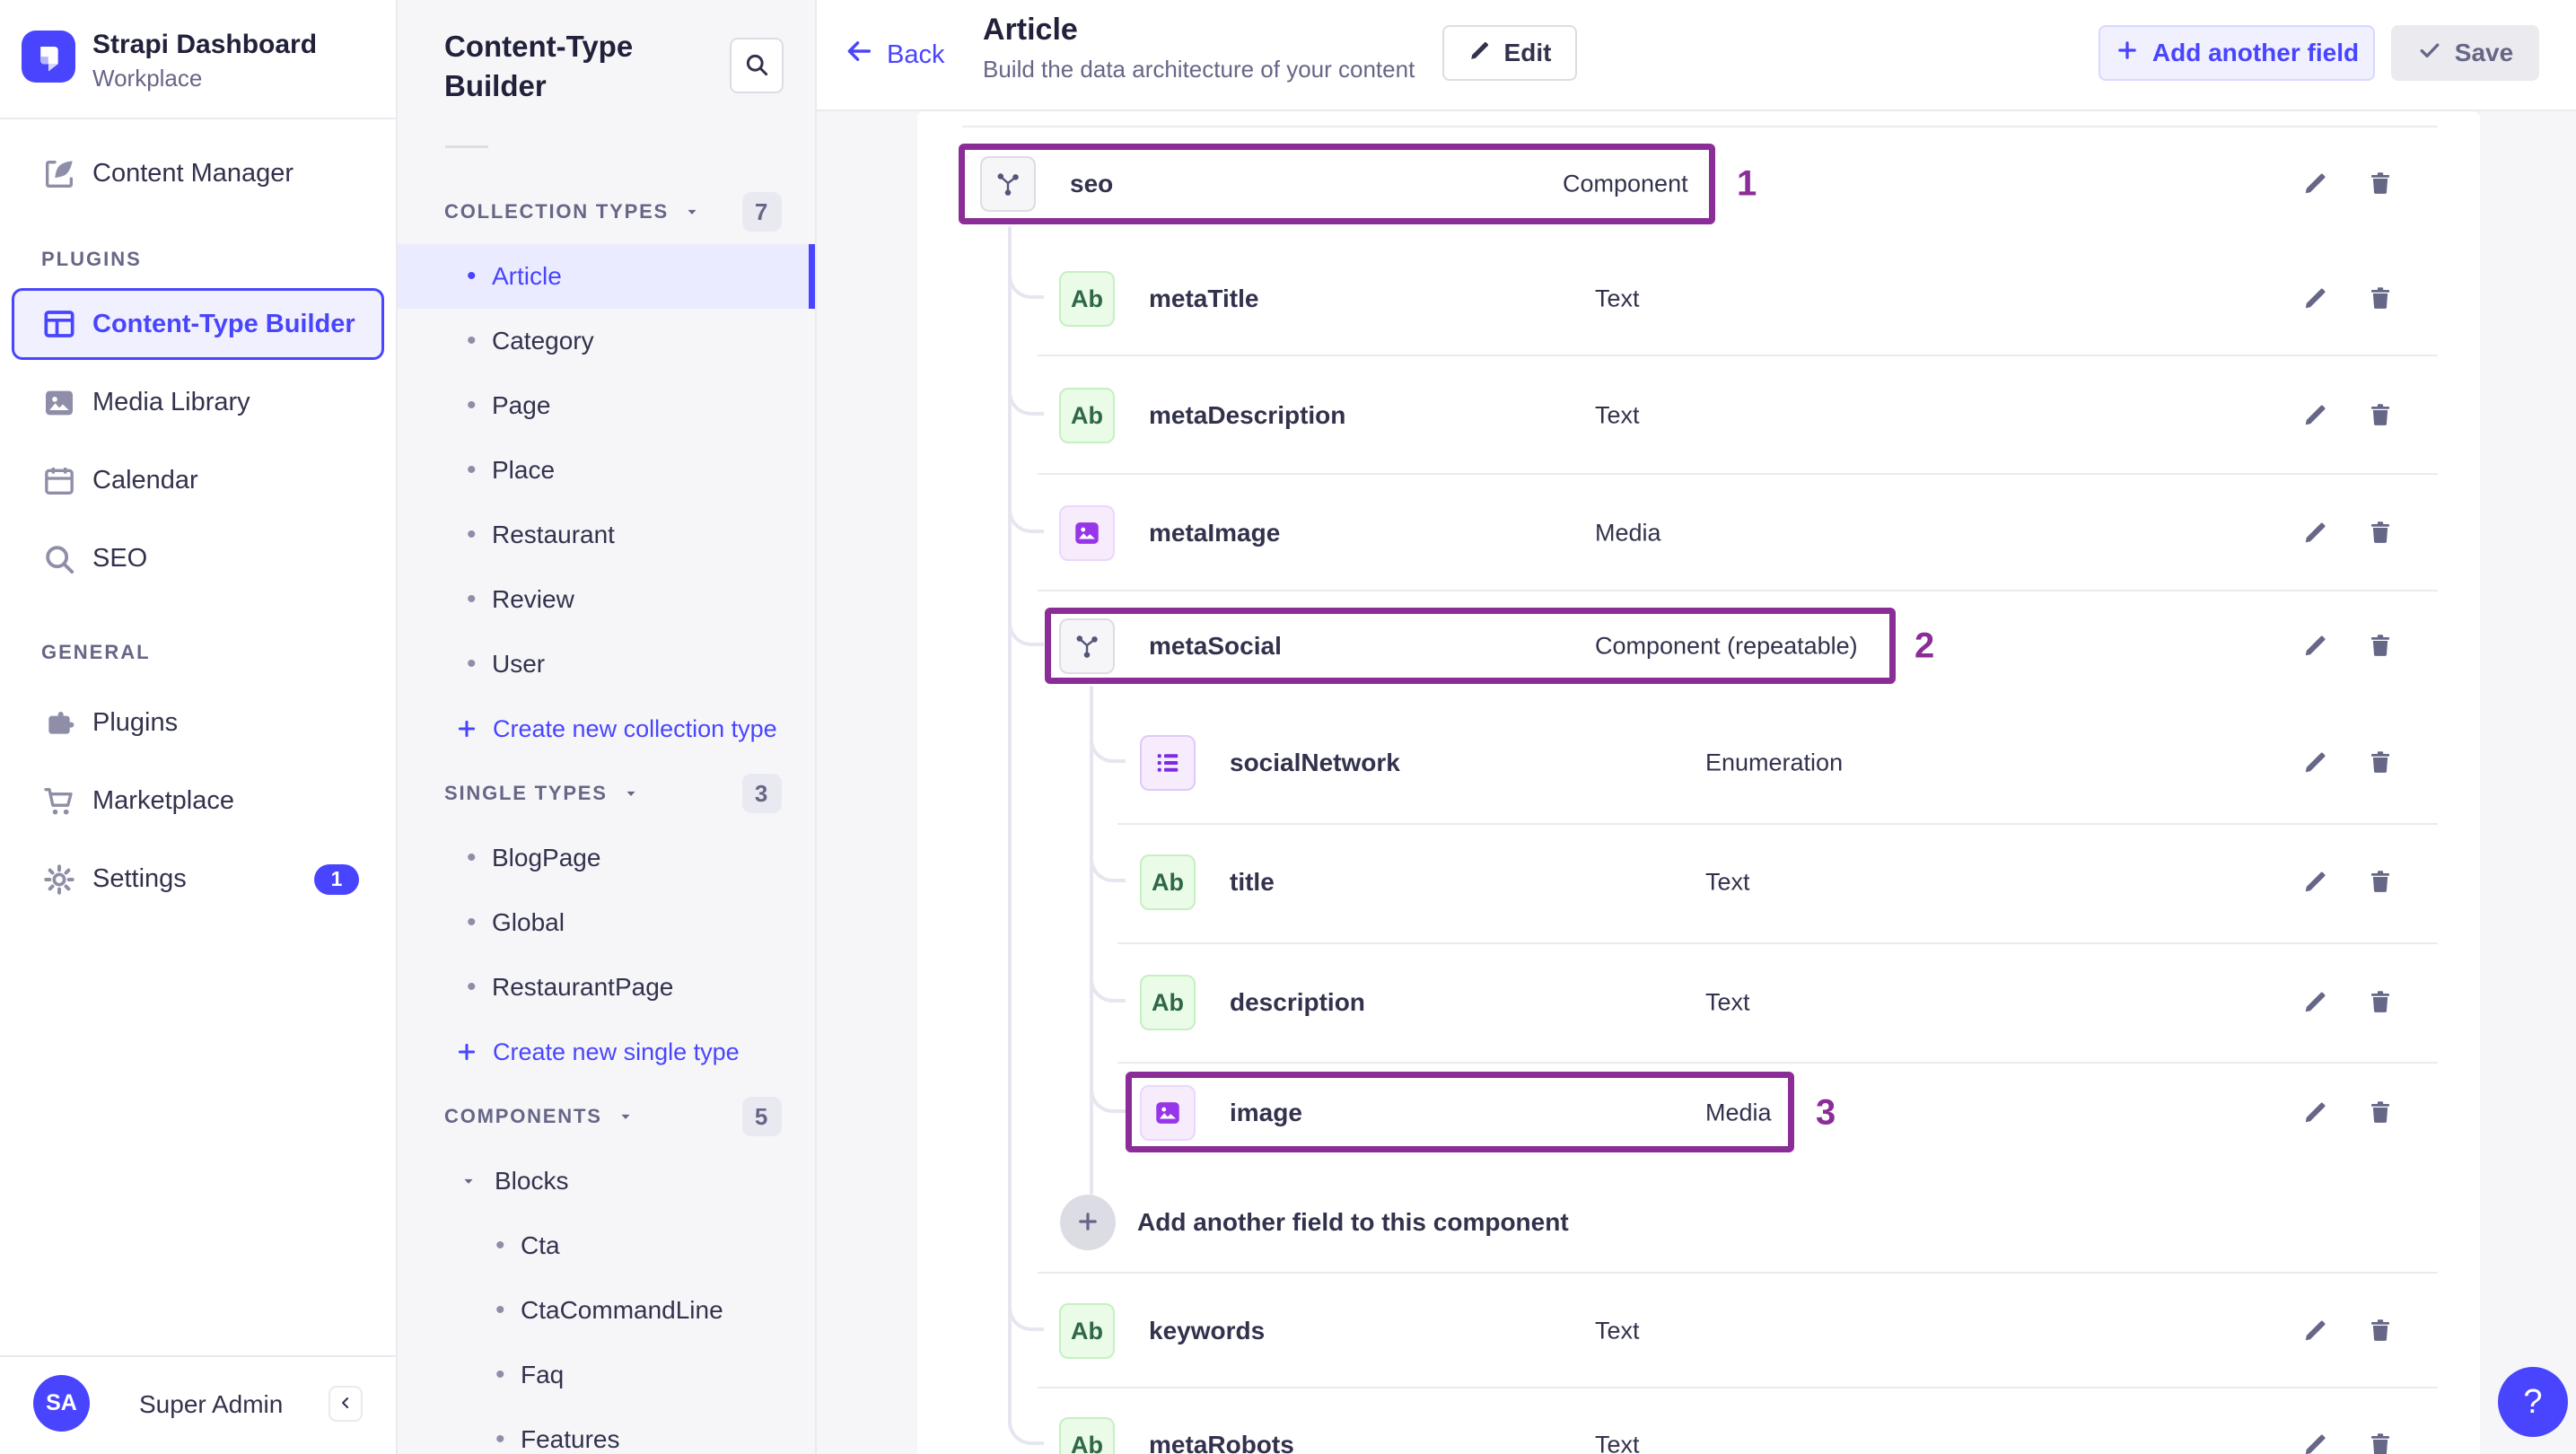 This screenshot has height=1454, width=2576. What do you see at coordinates (757, 65) in the screenshot?
I see `search-button` at bounding box center [757, 65].